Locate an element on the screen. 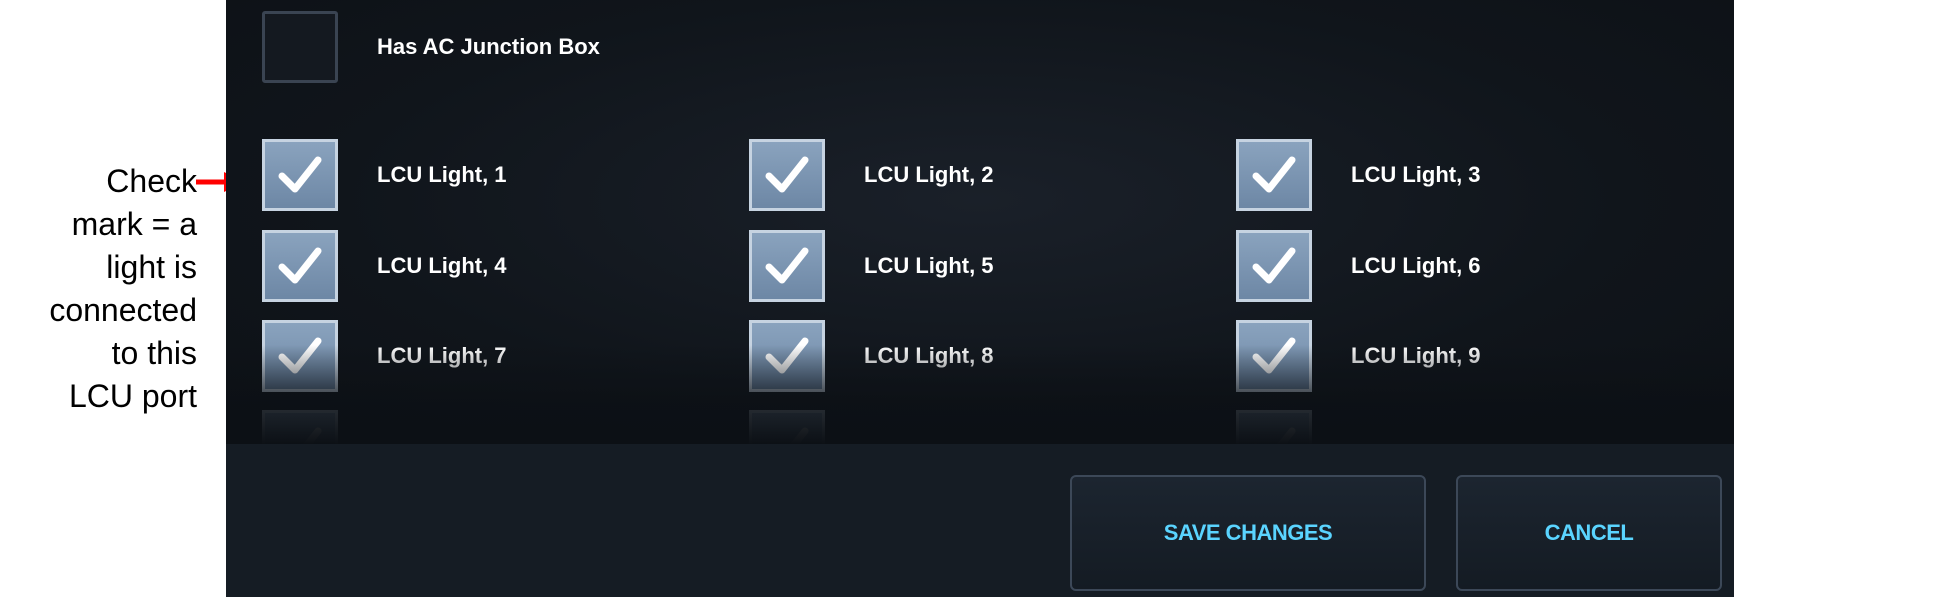 Image resolution: width=1950 pixels, height=597 pixels. light-label: LCU Light, 9 is located at coordinates (1416, 355).